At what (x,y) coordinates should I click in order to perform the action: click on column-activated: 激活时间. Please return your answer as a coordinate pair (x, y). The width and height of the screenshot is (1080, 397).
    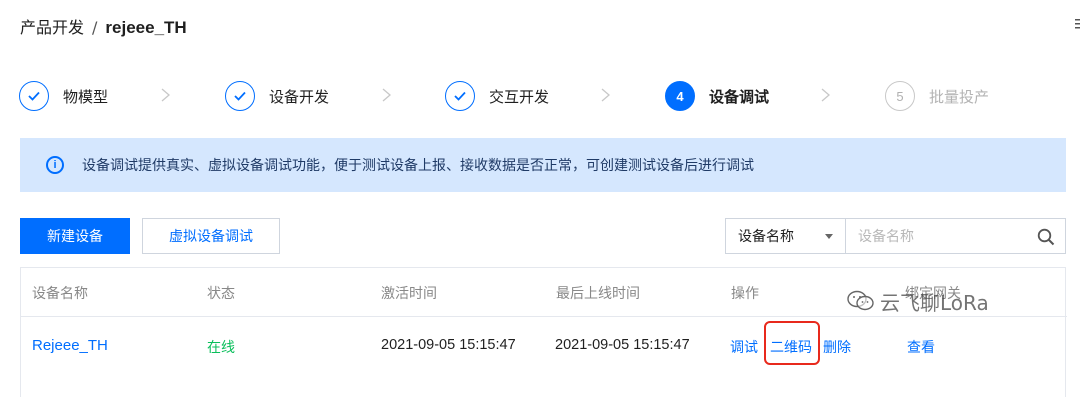
    Looking at the image, I should click on (409, 294).